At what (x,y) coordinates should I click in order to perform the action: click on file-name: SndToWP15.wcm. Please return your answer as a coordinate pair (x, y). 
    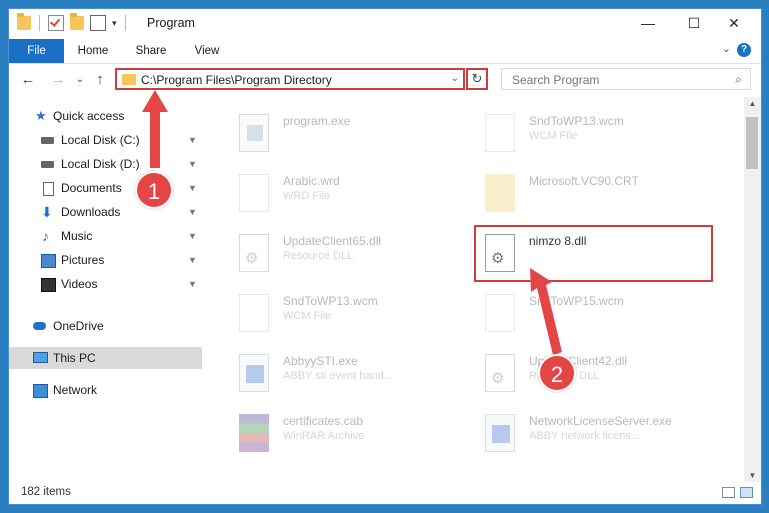
    Looking at the image, I should click on (576, 301).